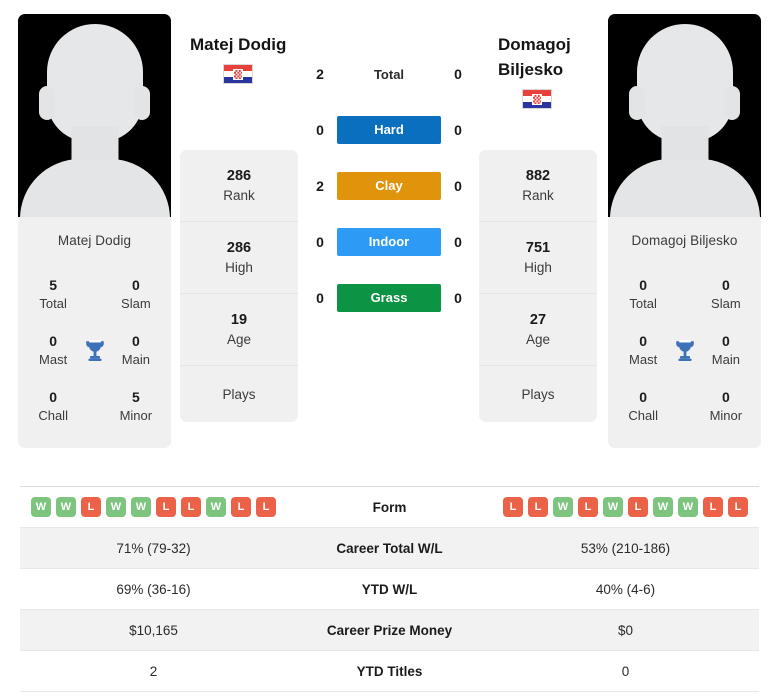  What do you see at coordinates (643, 406) in the screenshot?
I see `titles-chall-right: 0 Chall` at bounding box center [643, 406].